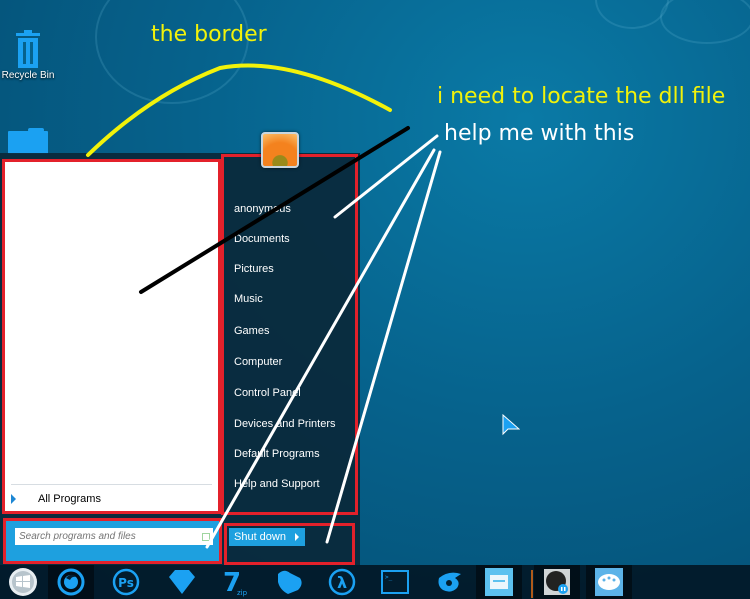  Describe the element at coordinates (285, 424) in the screenshot. I see `start-item-devices-printers: Devices and Printers` at that location.